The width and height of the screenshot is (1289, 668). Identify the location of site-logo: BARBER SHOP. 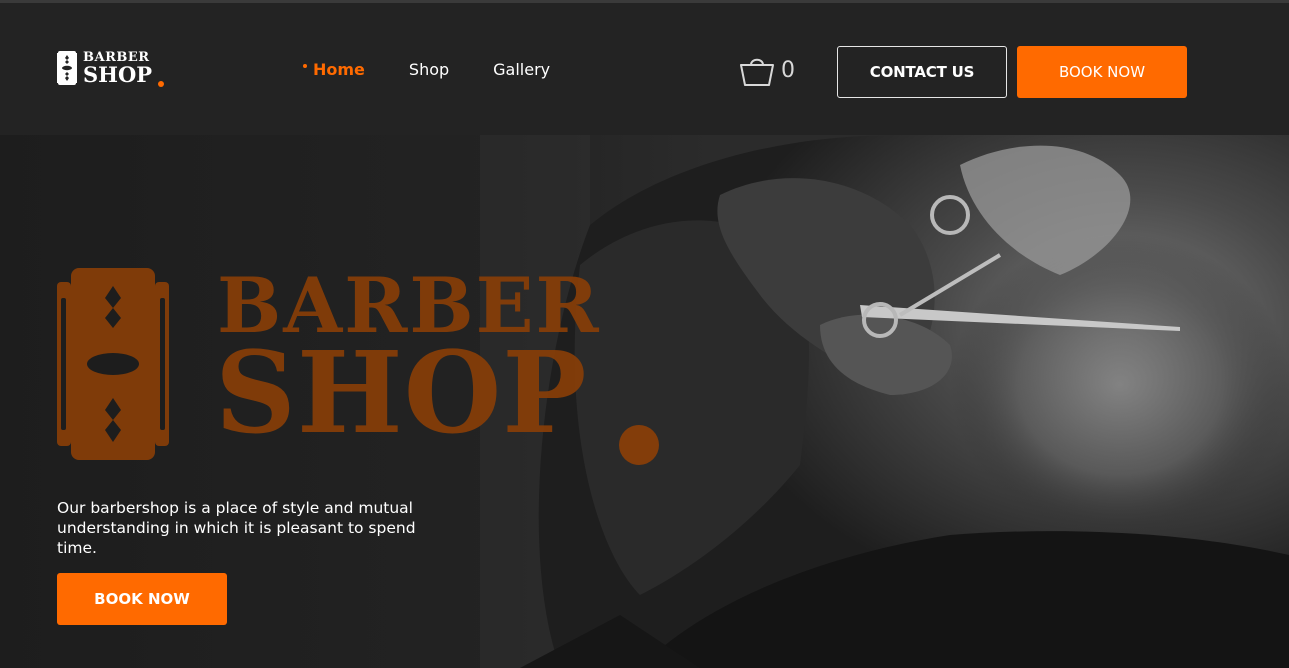
(111, 68).